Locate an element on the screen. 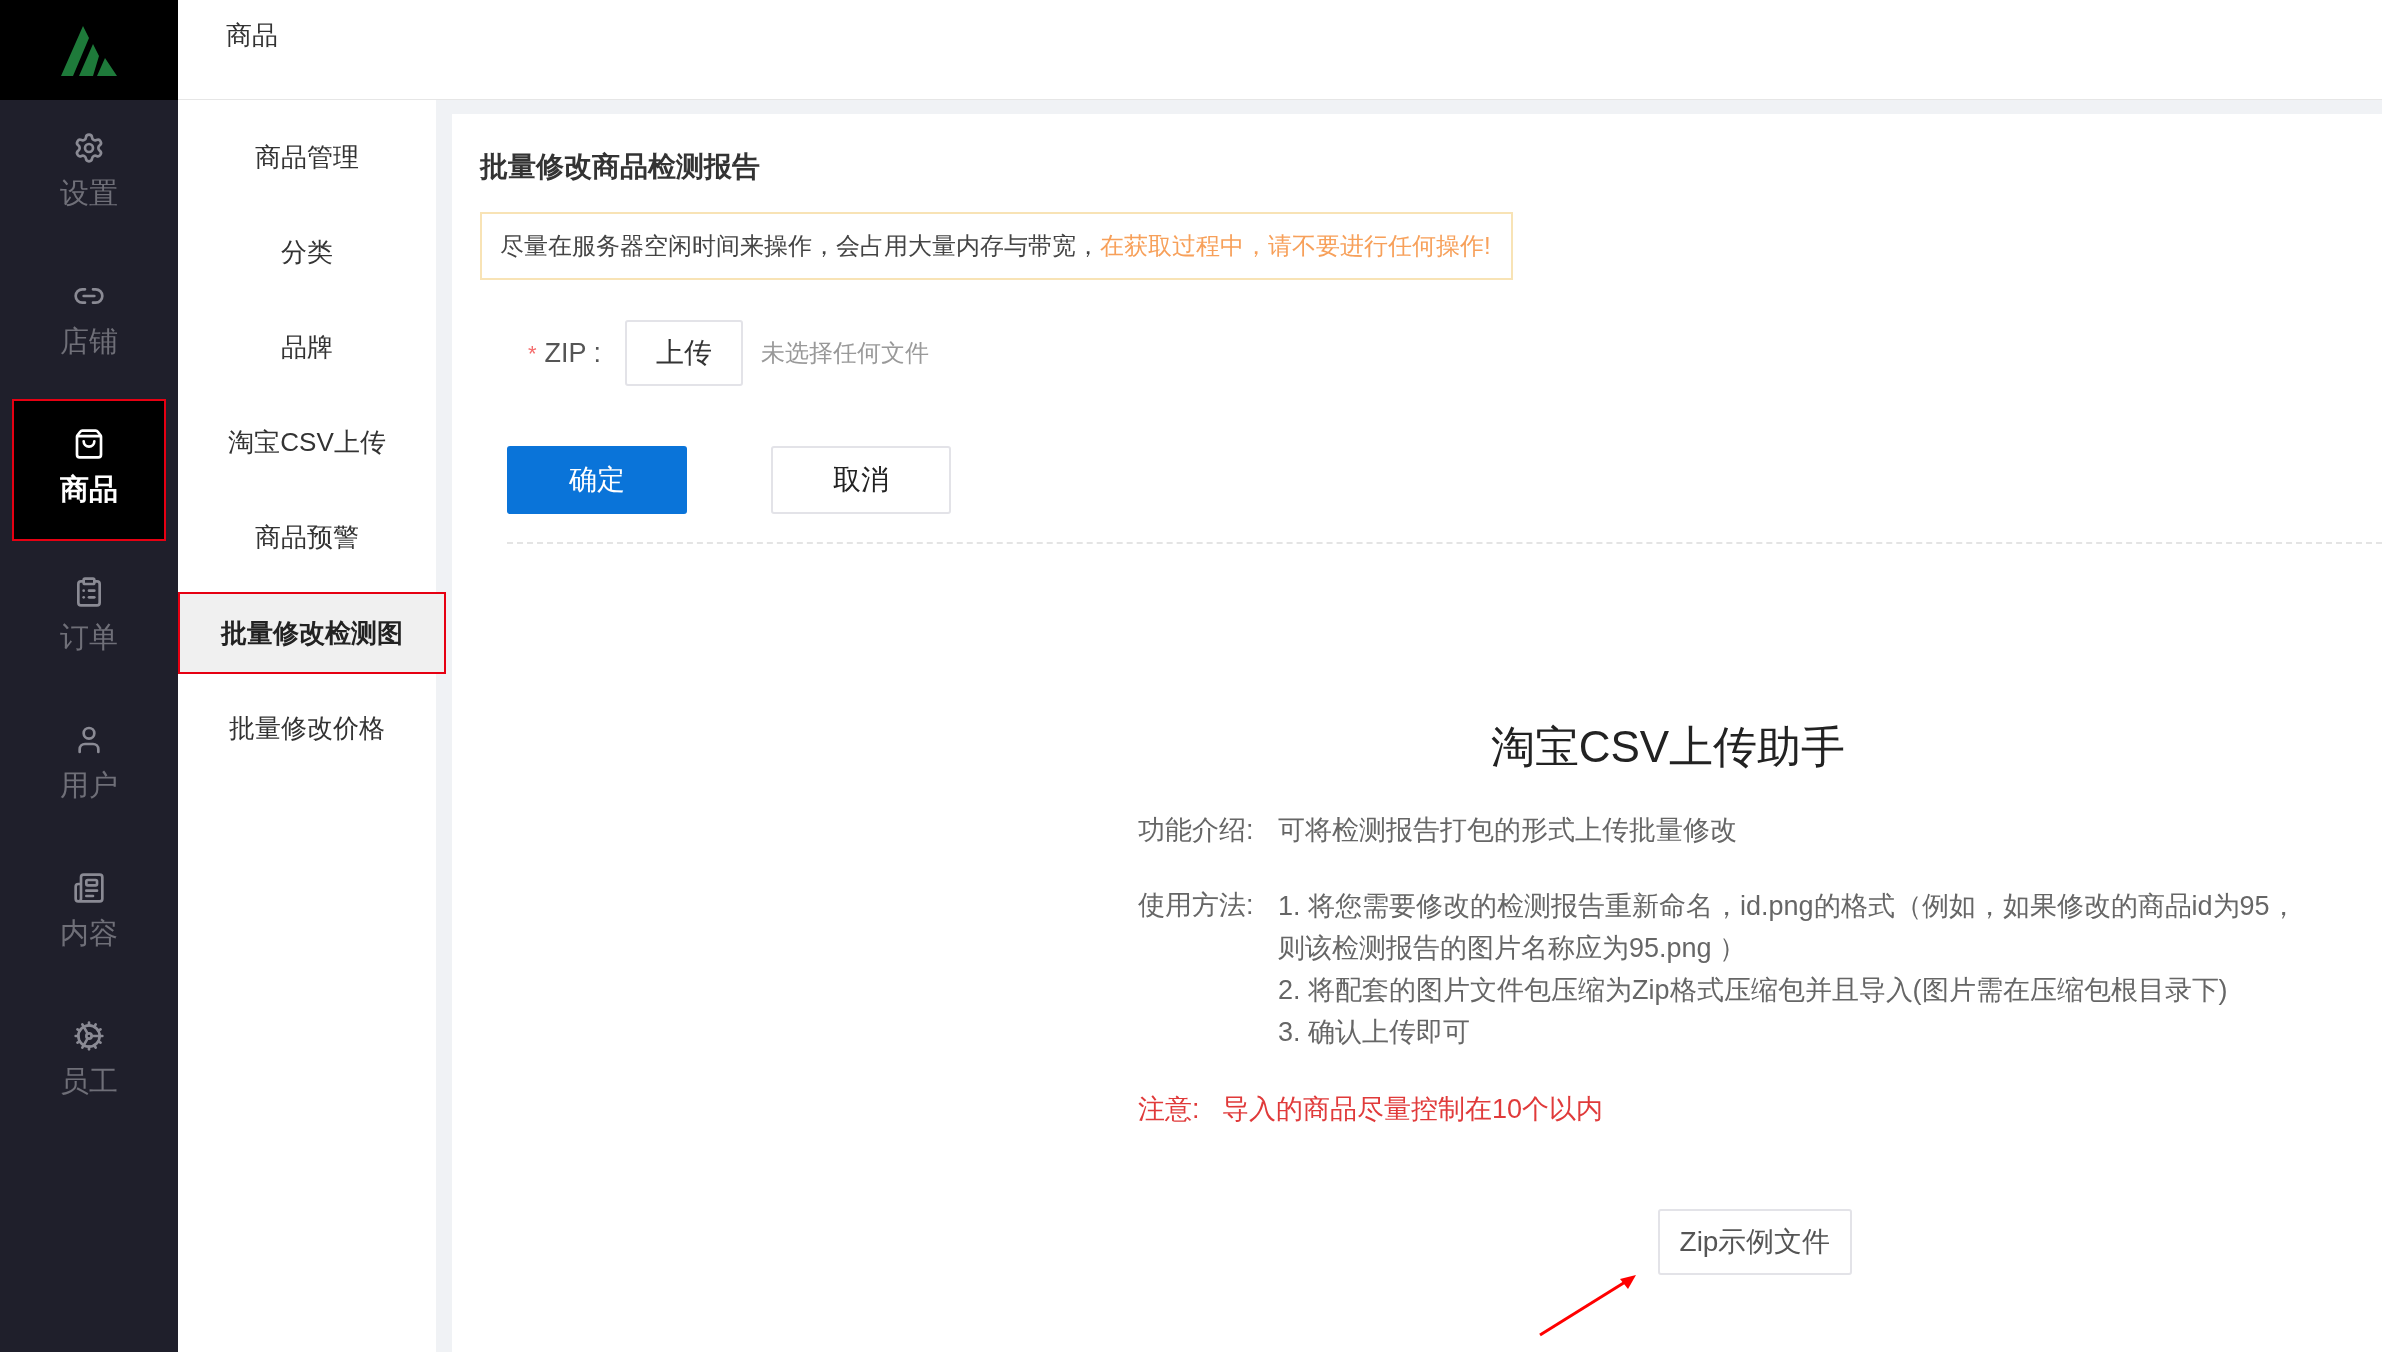 The height and width of the screenshot is (1352, 2382). nav-label: 商品 is located at coordinates (89, 490).